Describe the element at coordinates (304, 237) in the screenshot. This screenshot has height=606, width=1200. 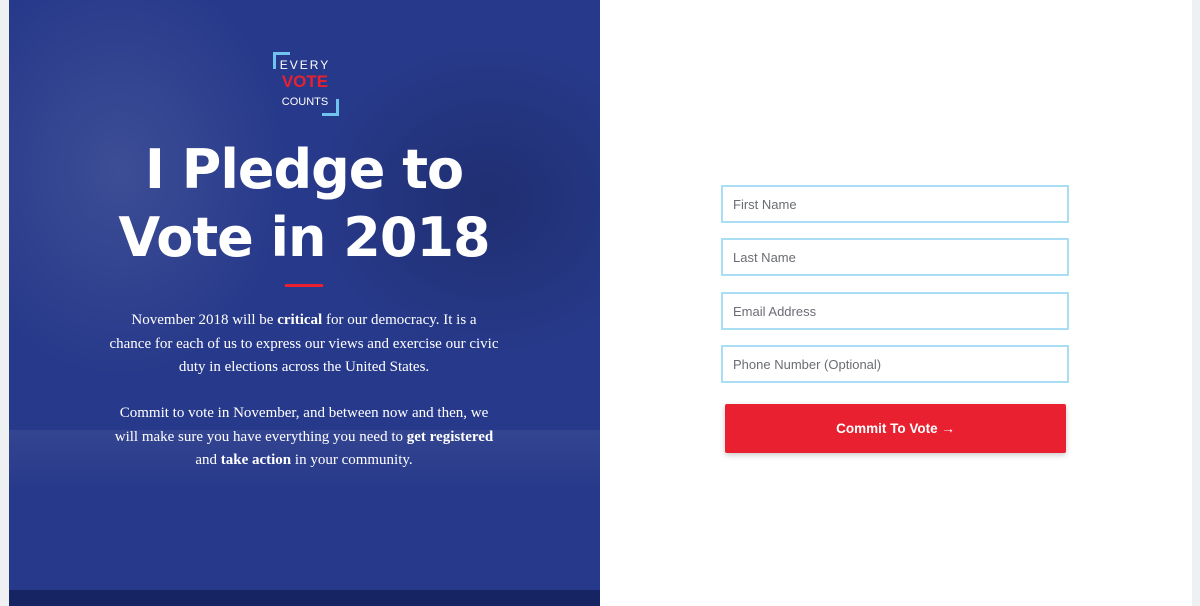
I see `title-line-2: Vote in 2018` at that location.